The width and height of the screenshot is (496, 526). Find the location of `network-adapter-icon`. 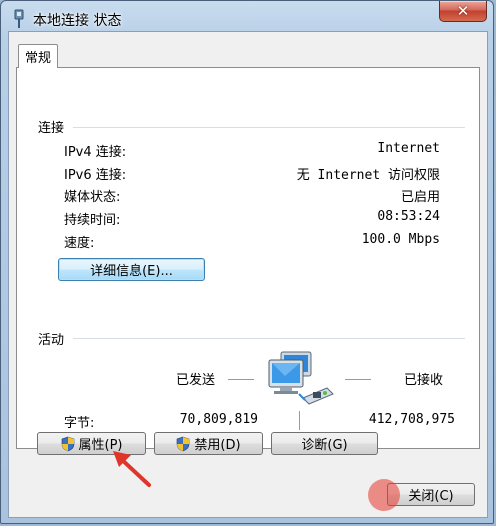

network-adapter-icon is located at coordinates (19, 18).